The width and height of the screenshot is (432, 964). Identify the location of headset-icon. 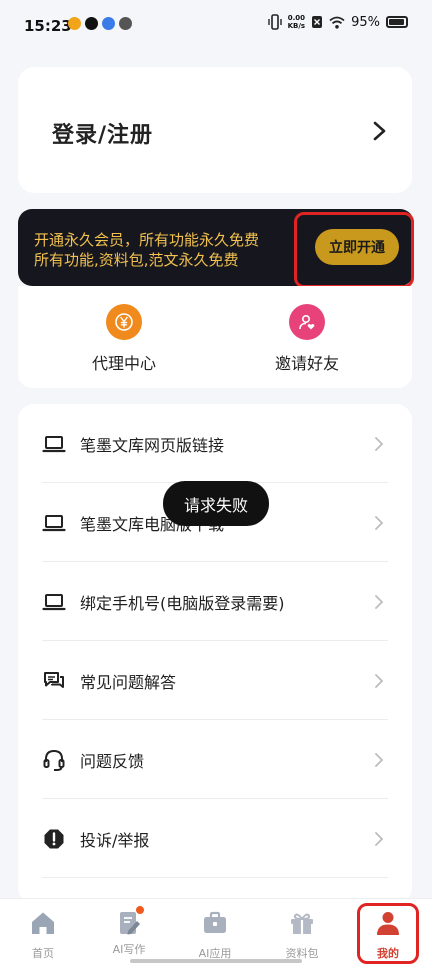
(54, 760).